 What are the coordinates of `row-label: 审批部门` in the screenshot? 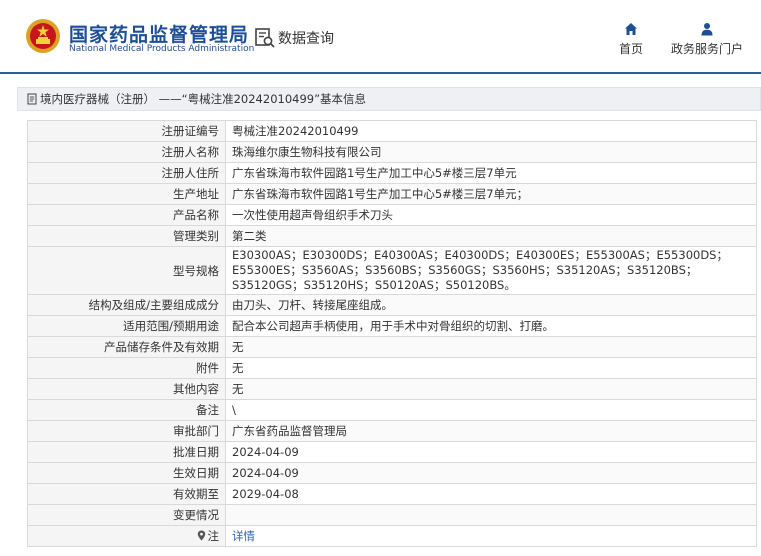 It's located at (126, 431).